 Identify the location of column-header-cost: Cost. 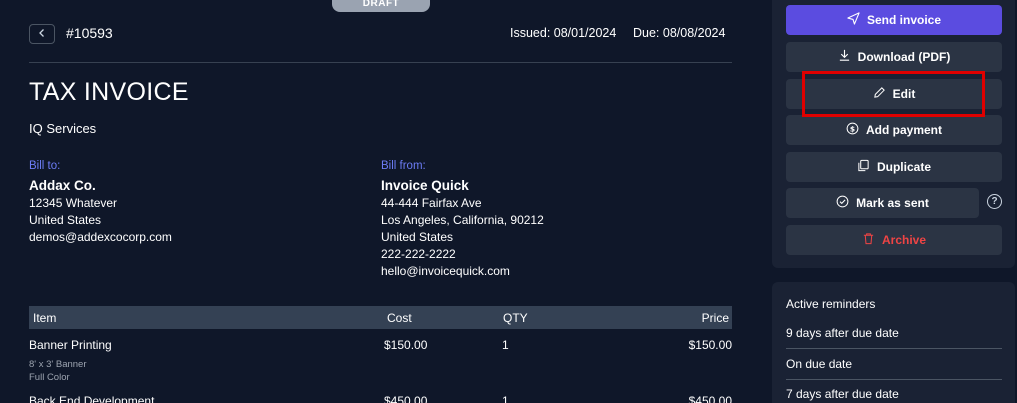
(399, 318).